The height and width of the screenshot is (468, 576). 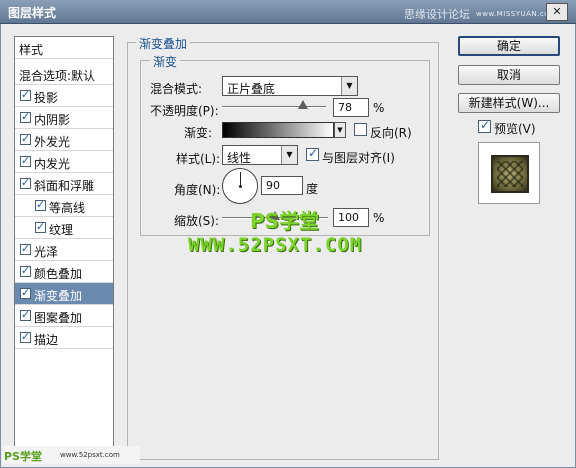 I want to click on sidebar-item-inner-glow: 内发光, so click(x=64, y=162).